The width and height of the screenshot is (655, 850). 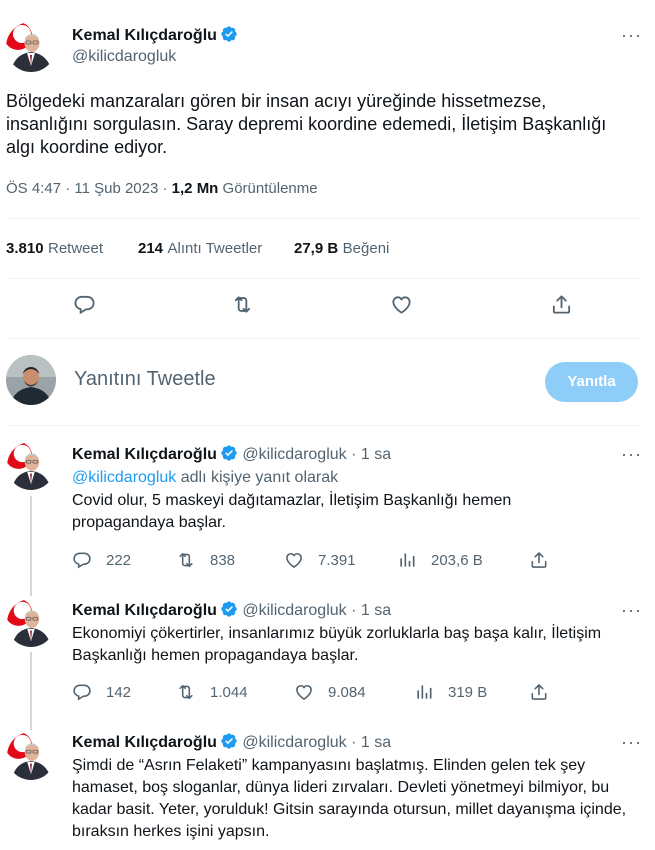 What do you see at coordinates (257, 477) in the screenshot?
I see `replying-to-suffix: adlı kişiye yanıt olarak` at bounding box center [257, 477].